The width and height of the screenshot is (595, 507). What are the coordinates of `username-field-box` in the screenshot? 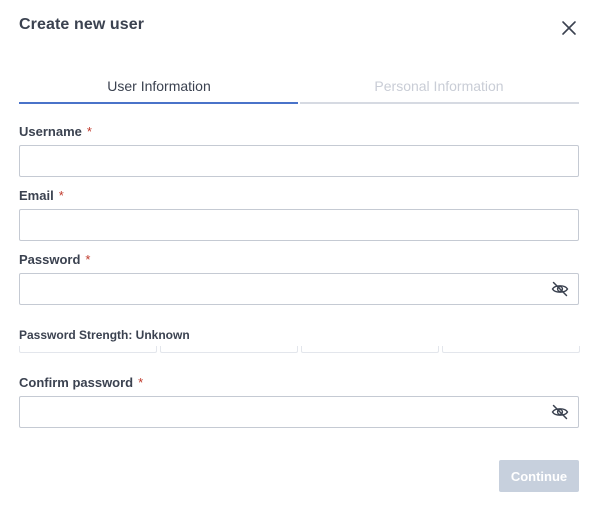 It's located at (299, 161).